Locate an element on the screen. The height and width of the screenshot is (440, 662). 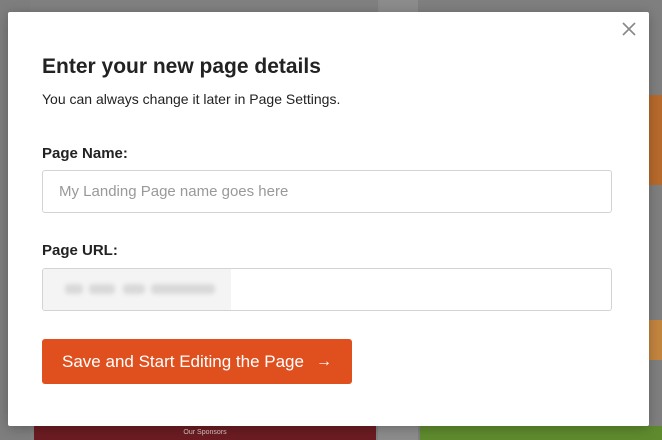
page-url-redacted-text is located at coordinates (137, 289).